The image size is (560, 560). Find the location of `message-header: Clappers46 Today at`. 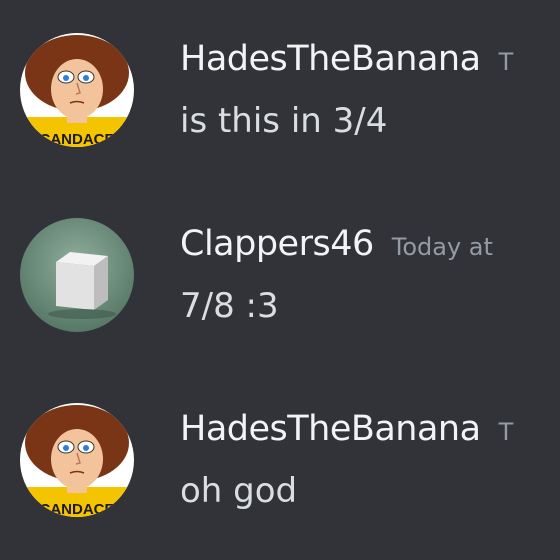

message-header: Clappers46 Today at is located at coordinates (336, 244).